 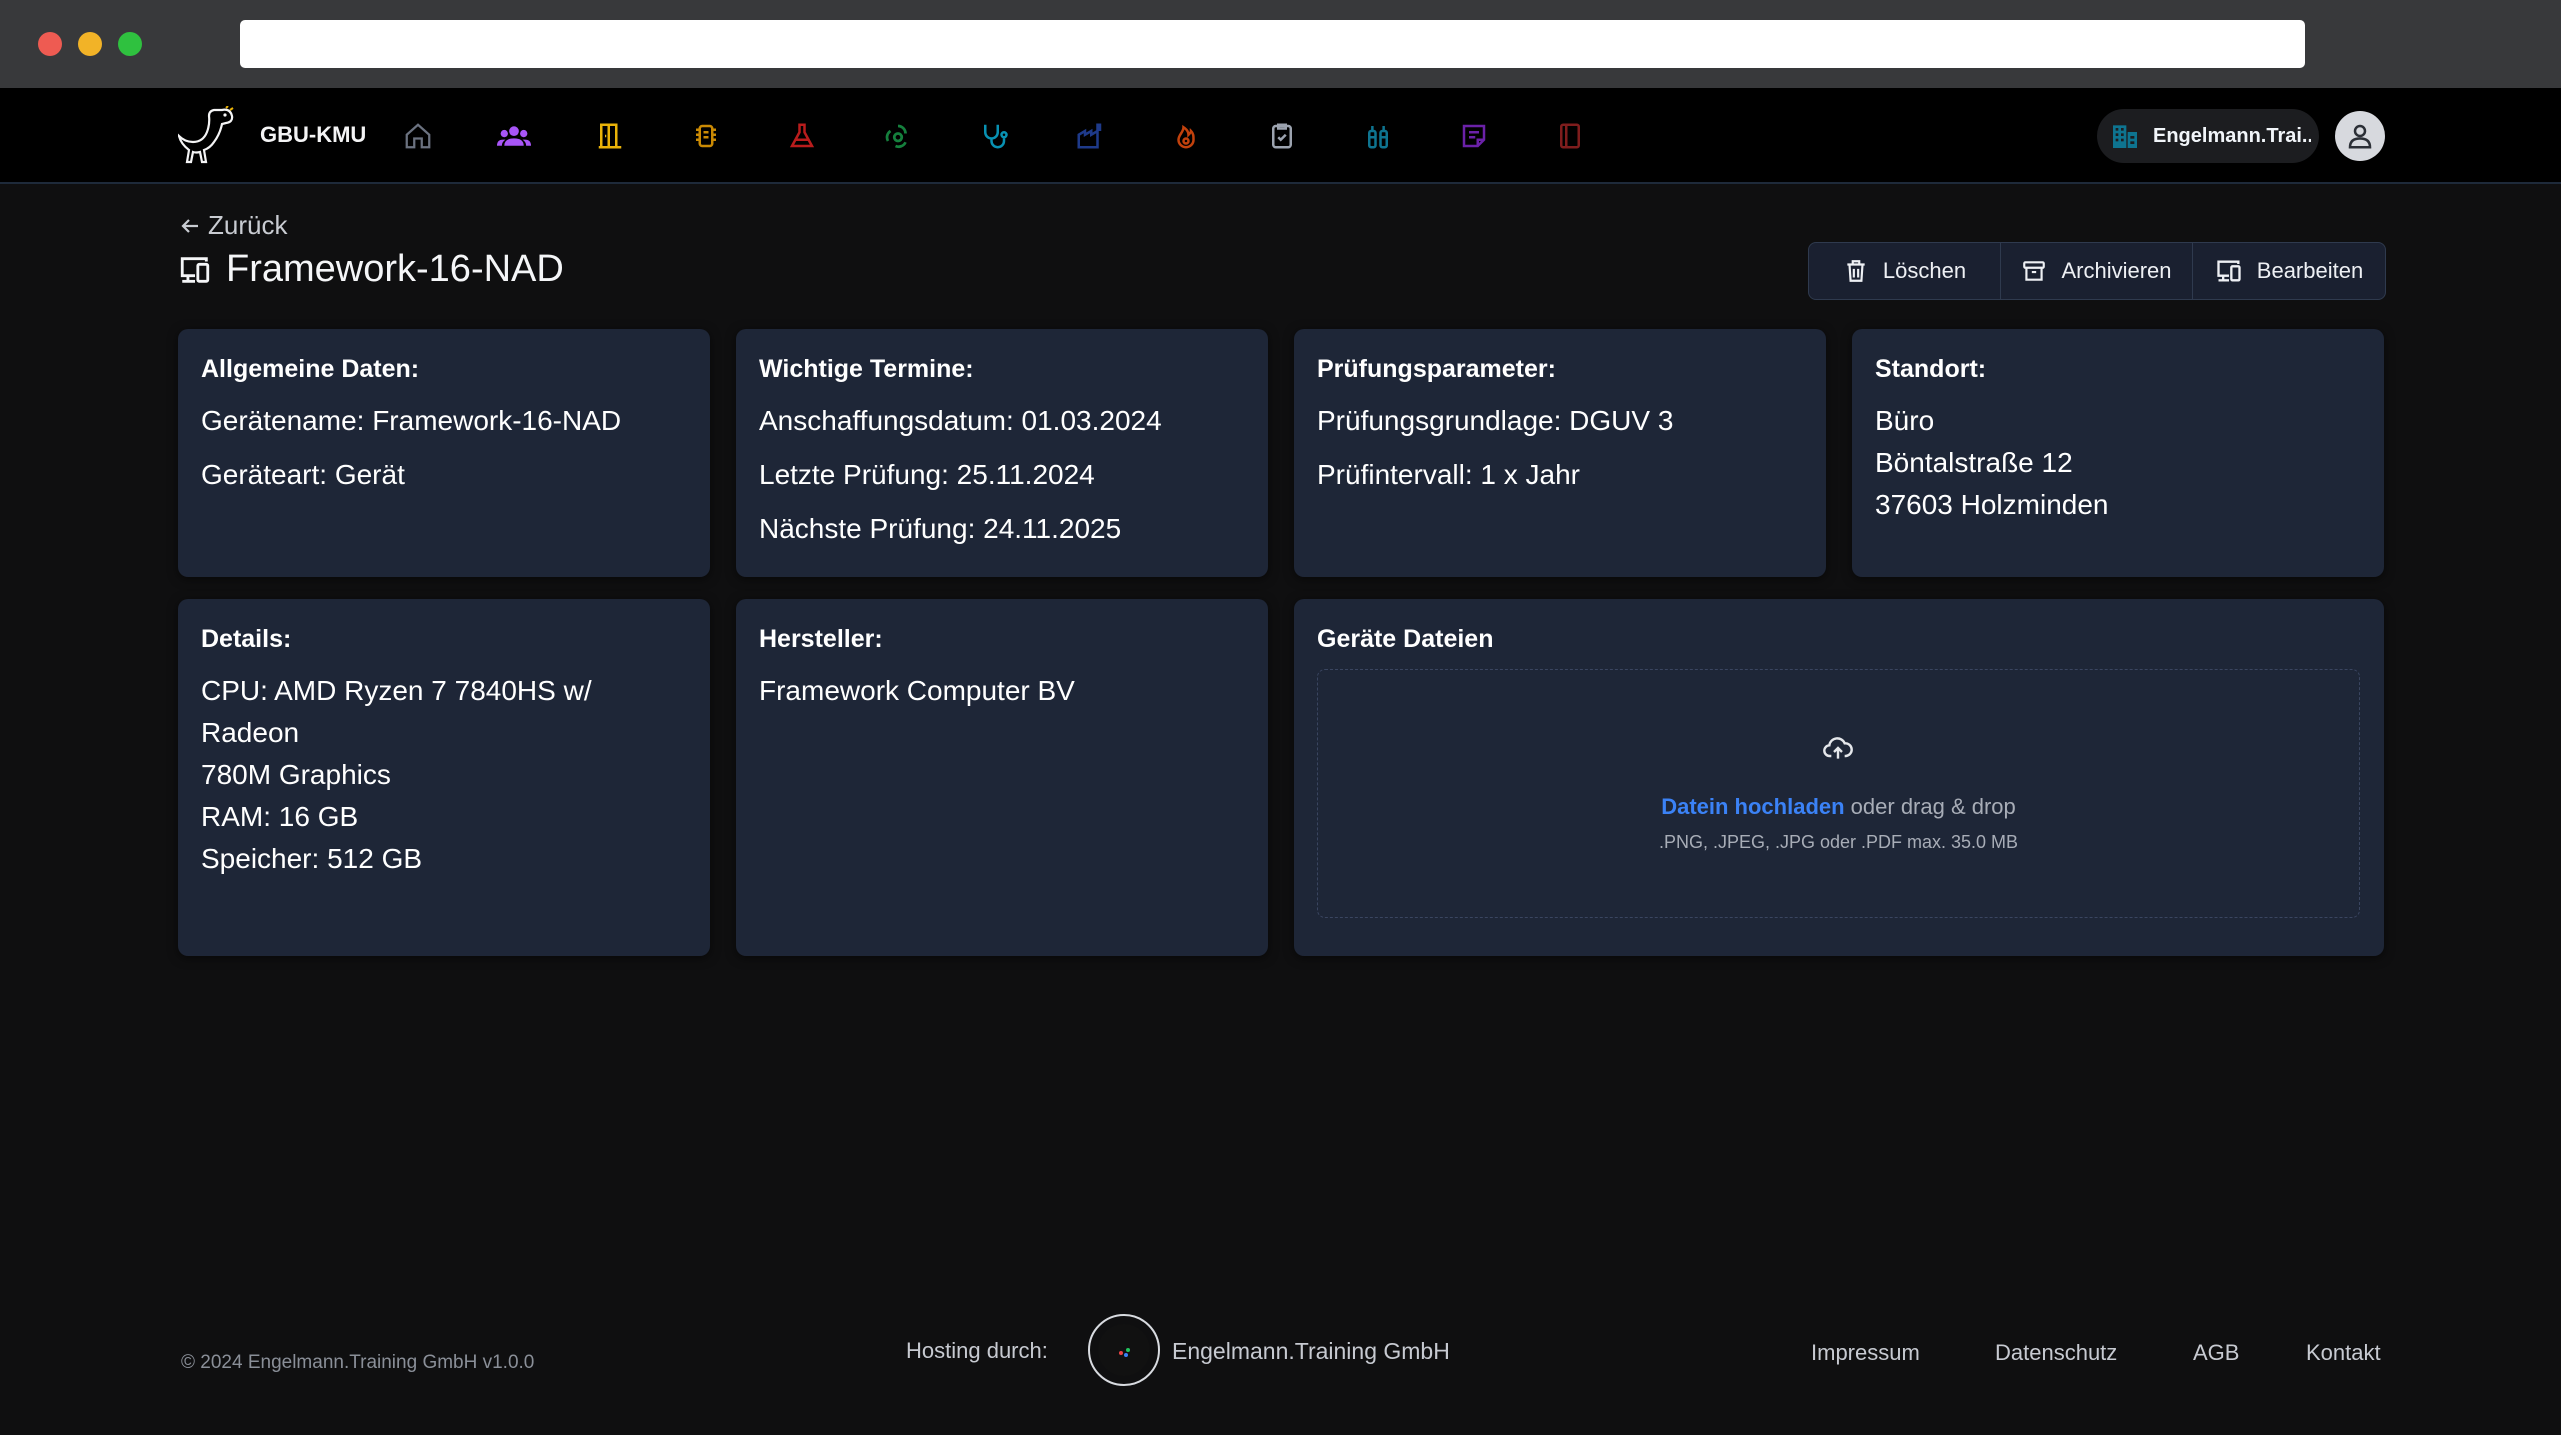 I want to click on upload-instruction: Datein hochladen oder drag & drop, so click(x=1838, y=807).